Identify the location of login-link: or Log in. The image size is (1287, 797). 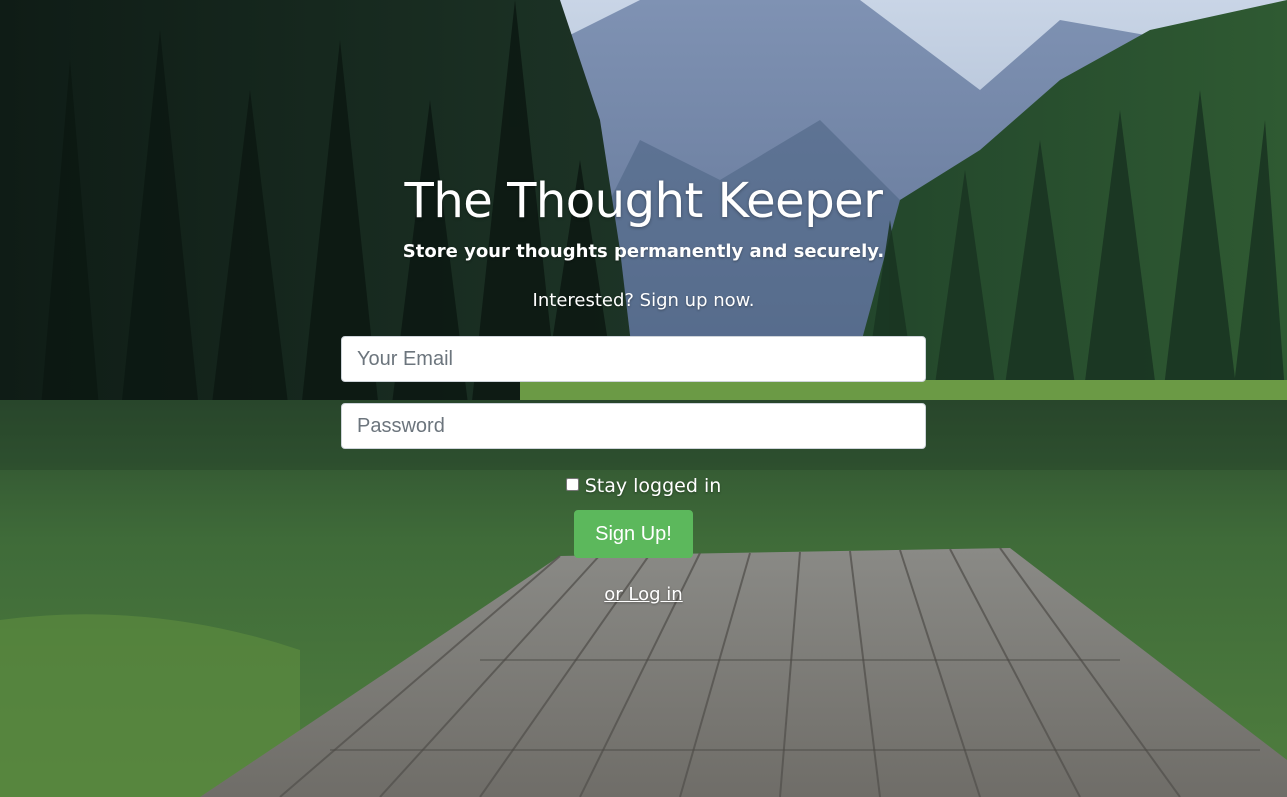
(643, 594).